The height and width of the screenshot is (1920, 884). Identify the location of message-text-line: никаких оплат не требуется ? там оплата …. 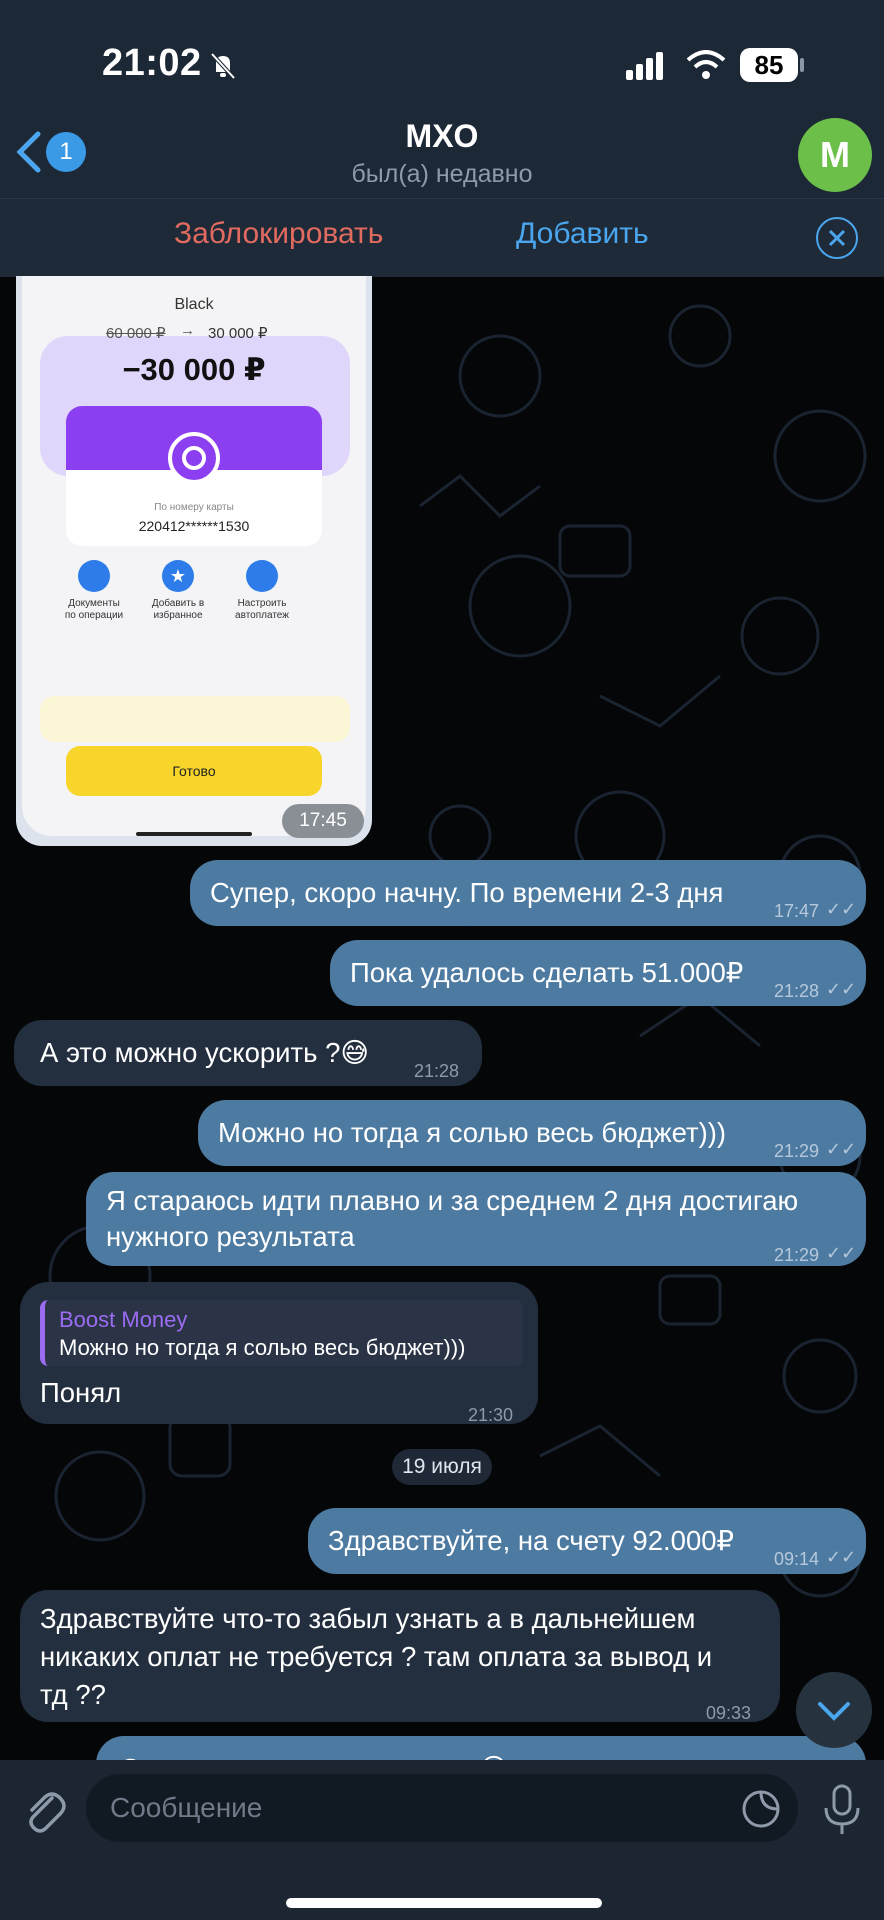
(376, 1656).